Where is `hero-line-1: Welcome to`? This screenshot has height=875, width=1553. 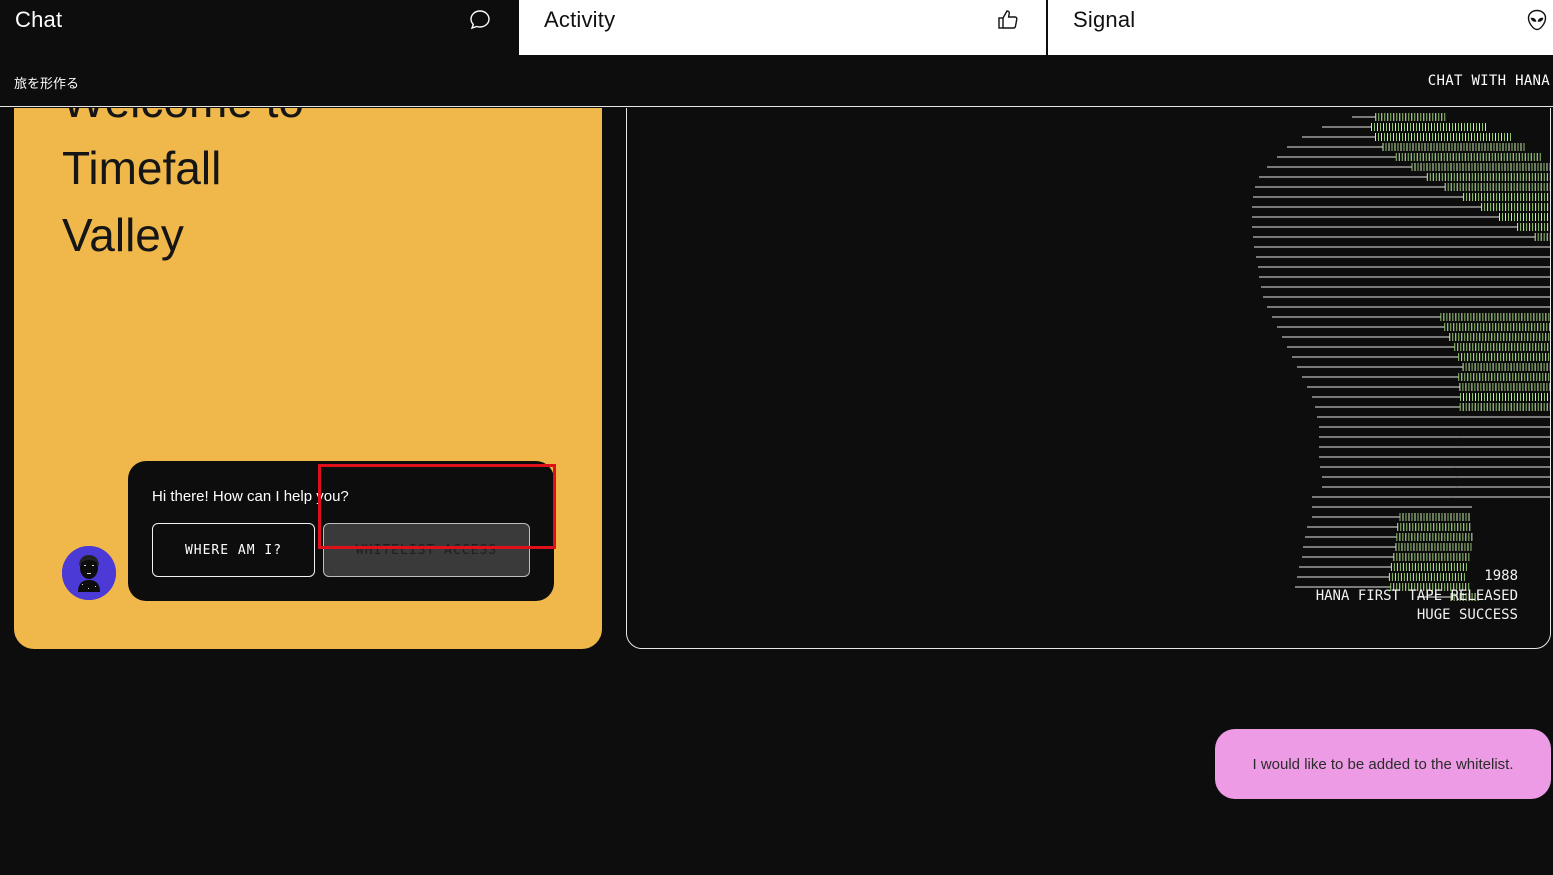 hero-line-1: Welcome to is located at coordinates (183, 121).